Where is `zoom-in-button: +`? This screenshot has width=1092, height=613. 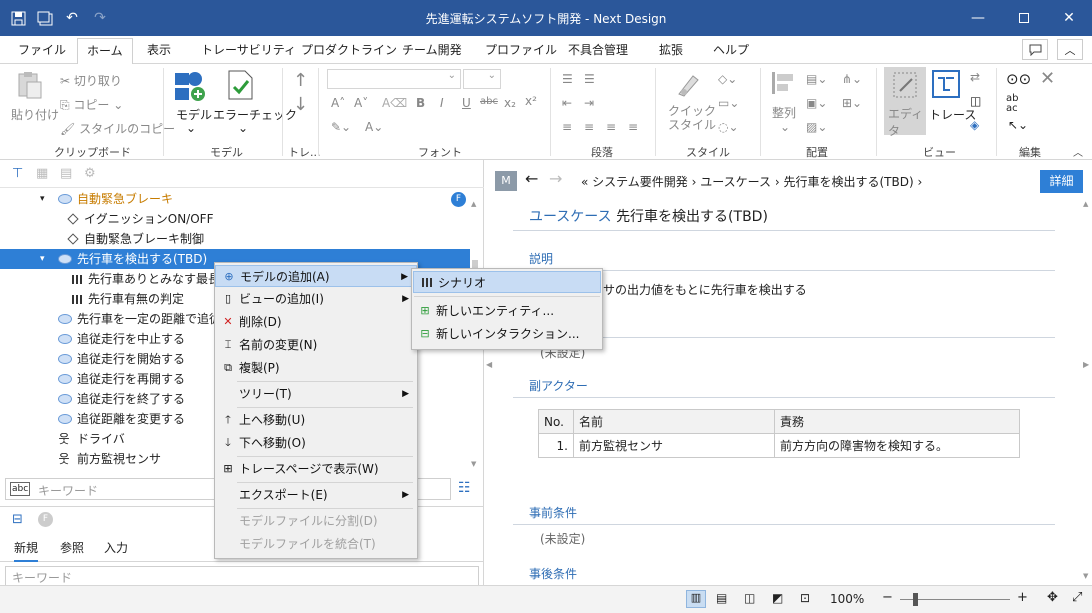 zoom-in-button: + is located at coordinates (1022, 597).